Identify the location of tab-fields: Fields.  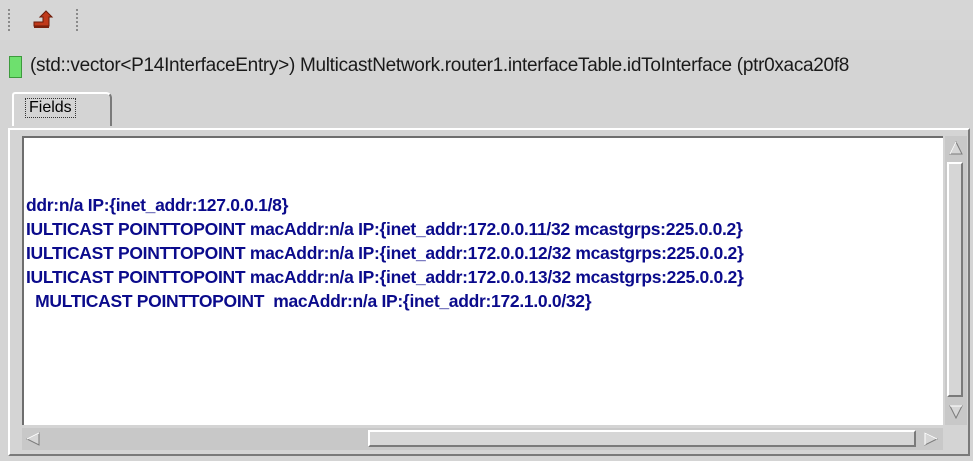
(62, 109).